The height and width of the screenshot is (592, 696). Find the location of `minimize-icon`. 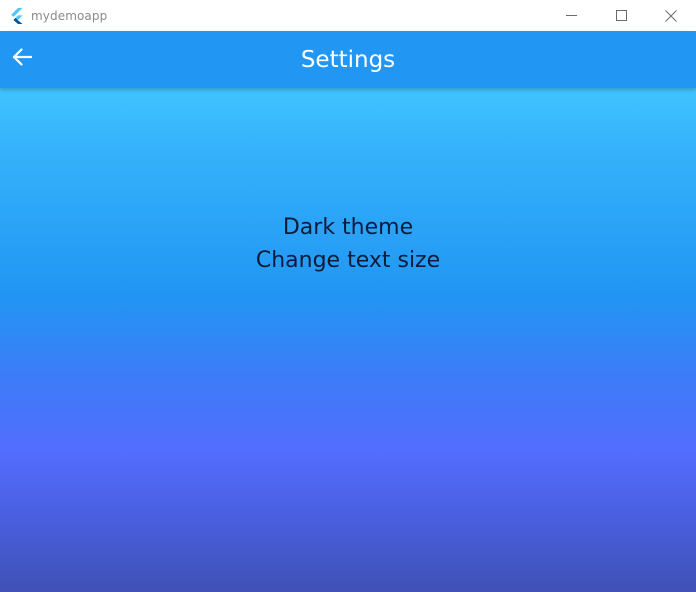

minimize-icon is located at coordinates (571, 15).